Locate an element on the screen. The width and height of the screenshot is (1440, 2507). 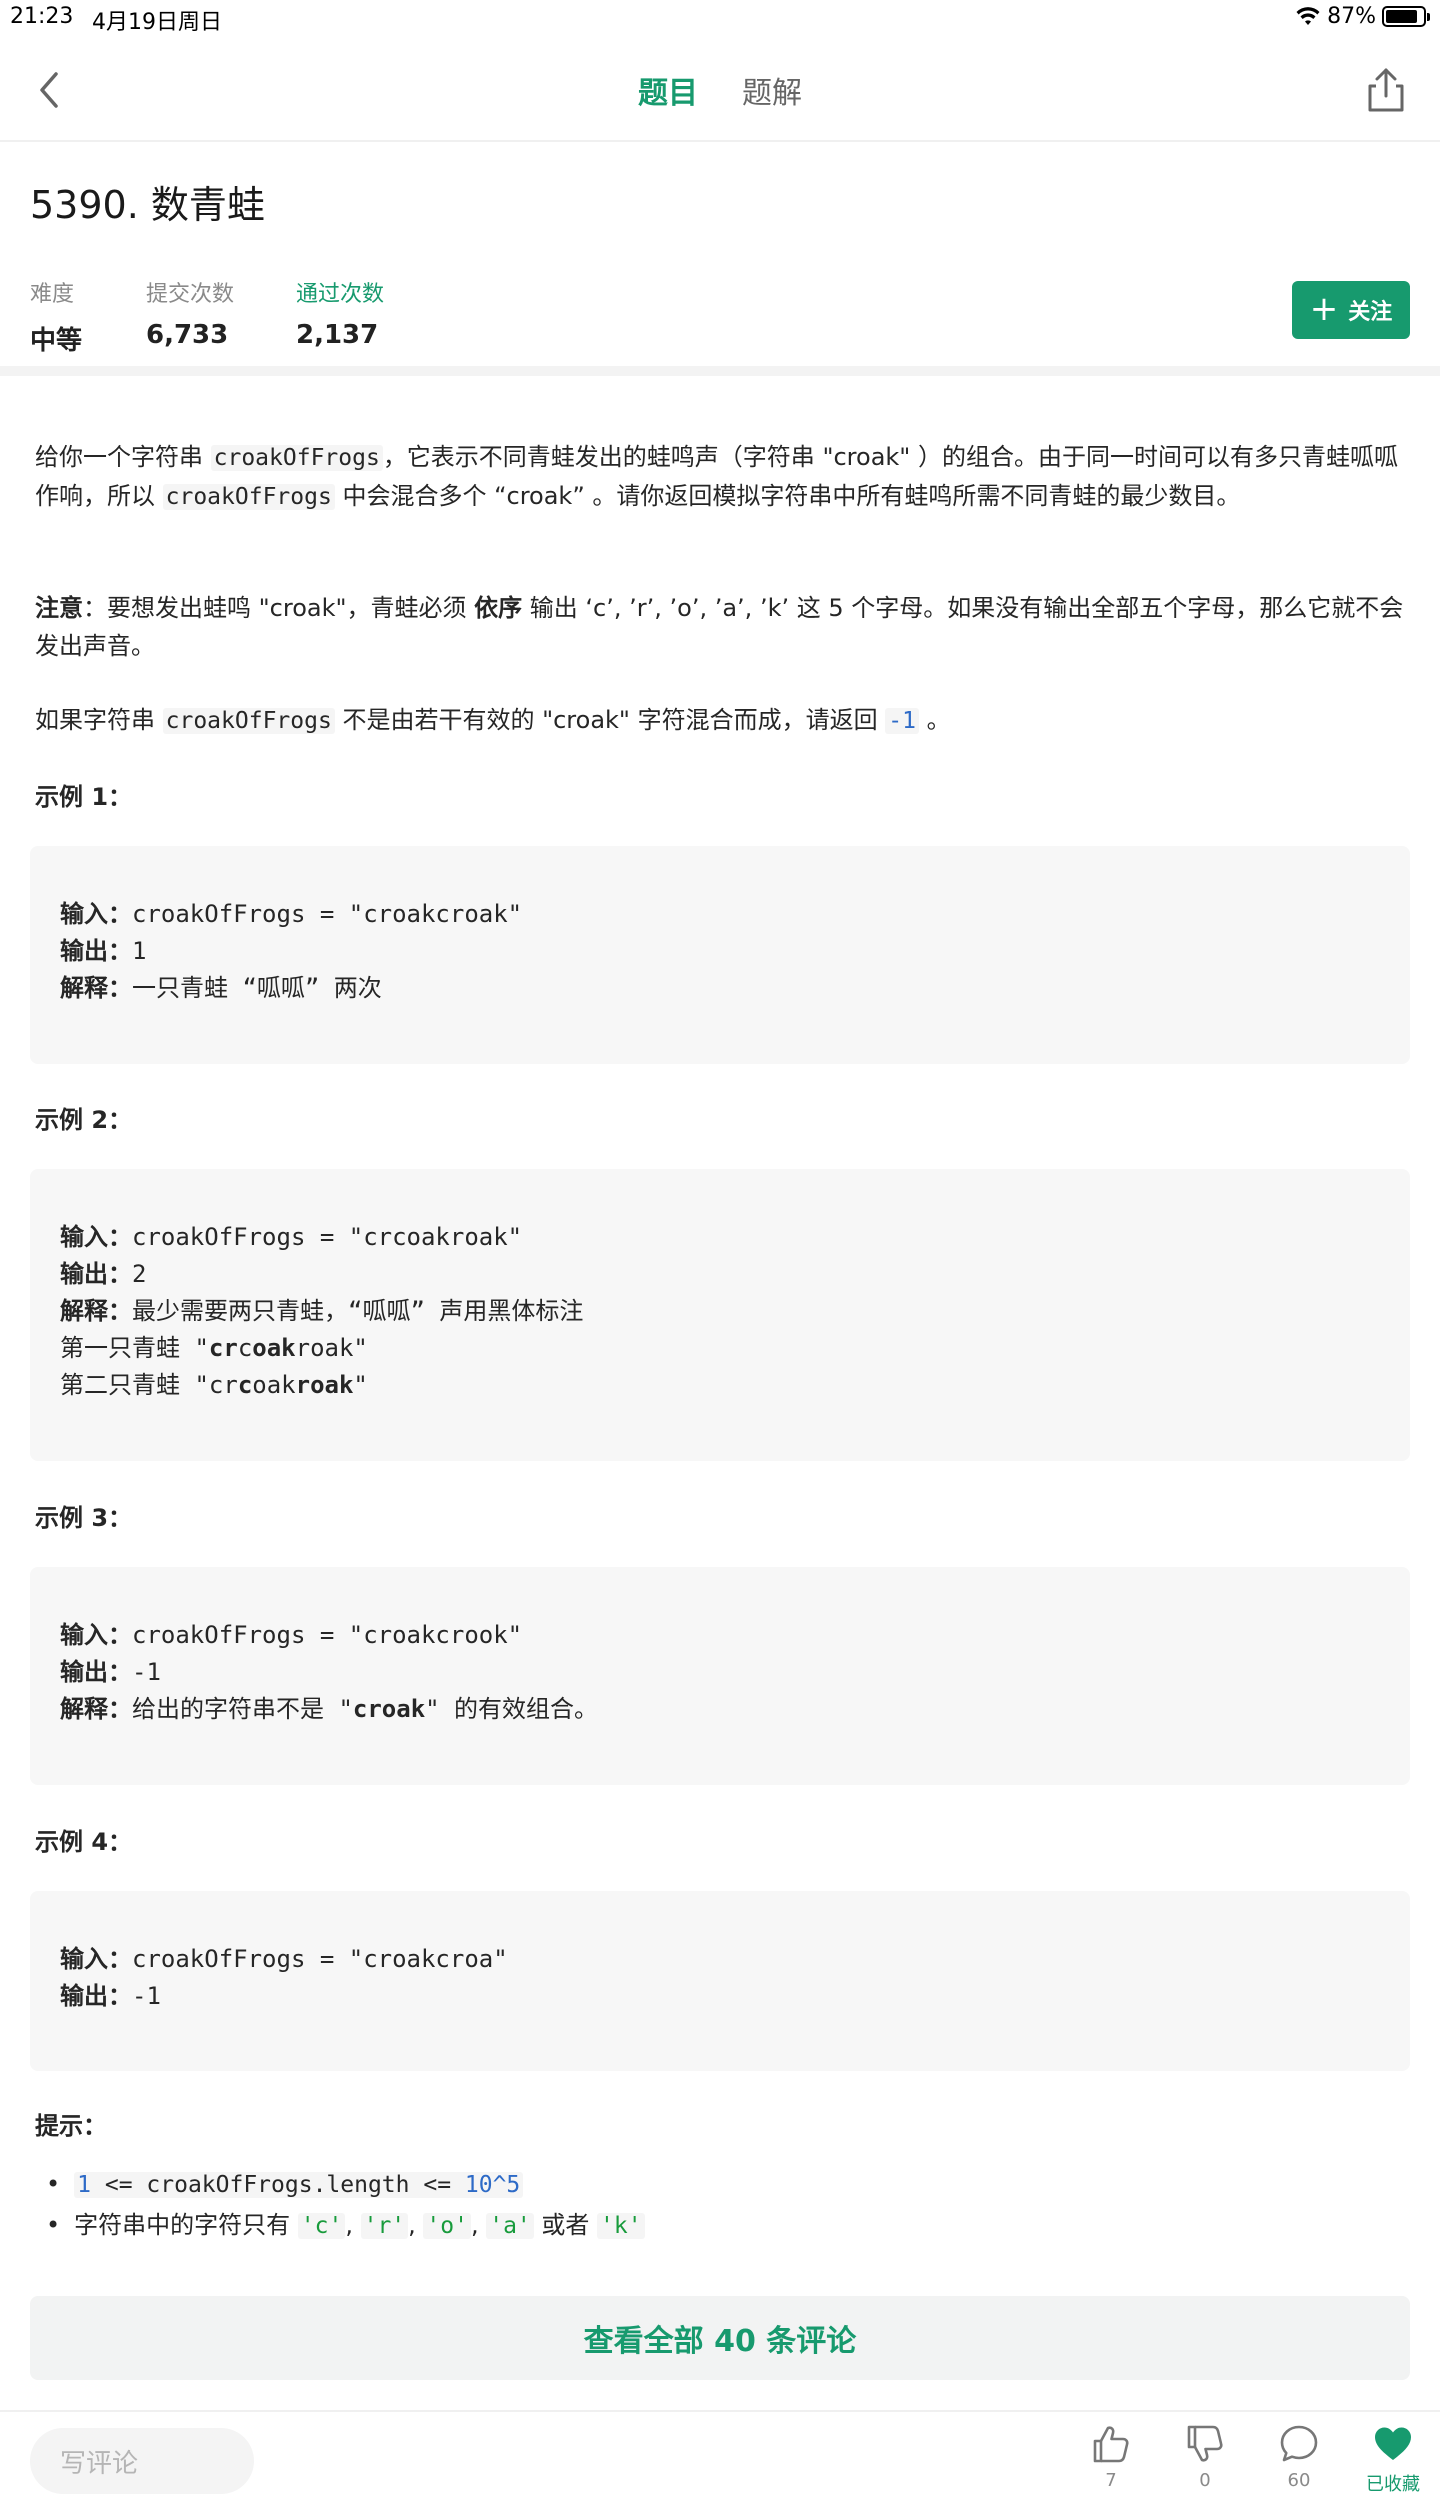
comment-bubble-icon is located at coordinates (1299, 2443).